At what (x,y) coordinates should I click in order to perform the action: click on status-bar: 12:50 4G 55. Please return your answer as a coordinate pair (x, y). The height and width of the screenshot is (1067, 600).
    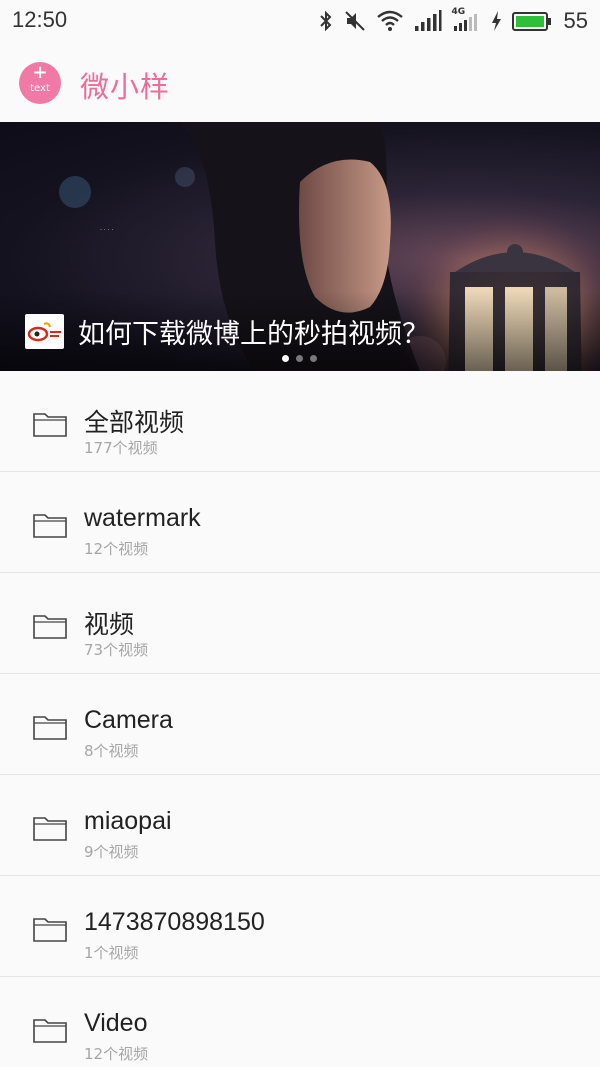
    Looking at the image, I should click on (300, 22).